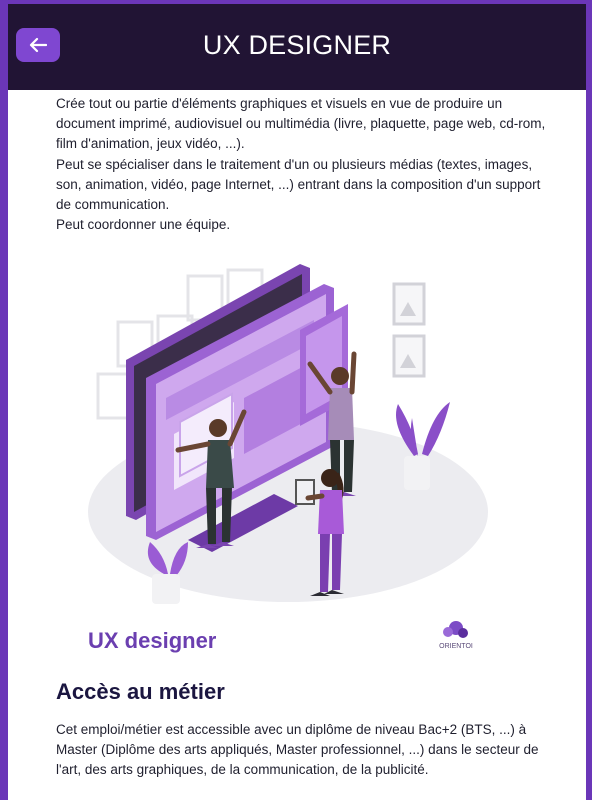  I want to click on page-title: UX DESIGNER, so click(297, 45).